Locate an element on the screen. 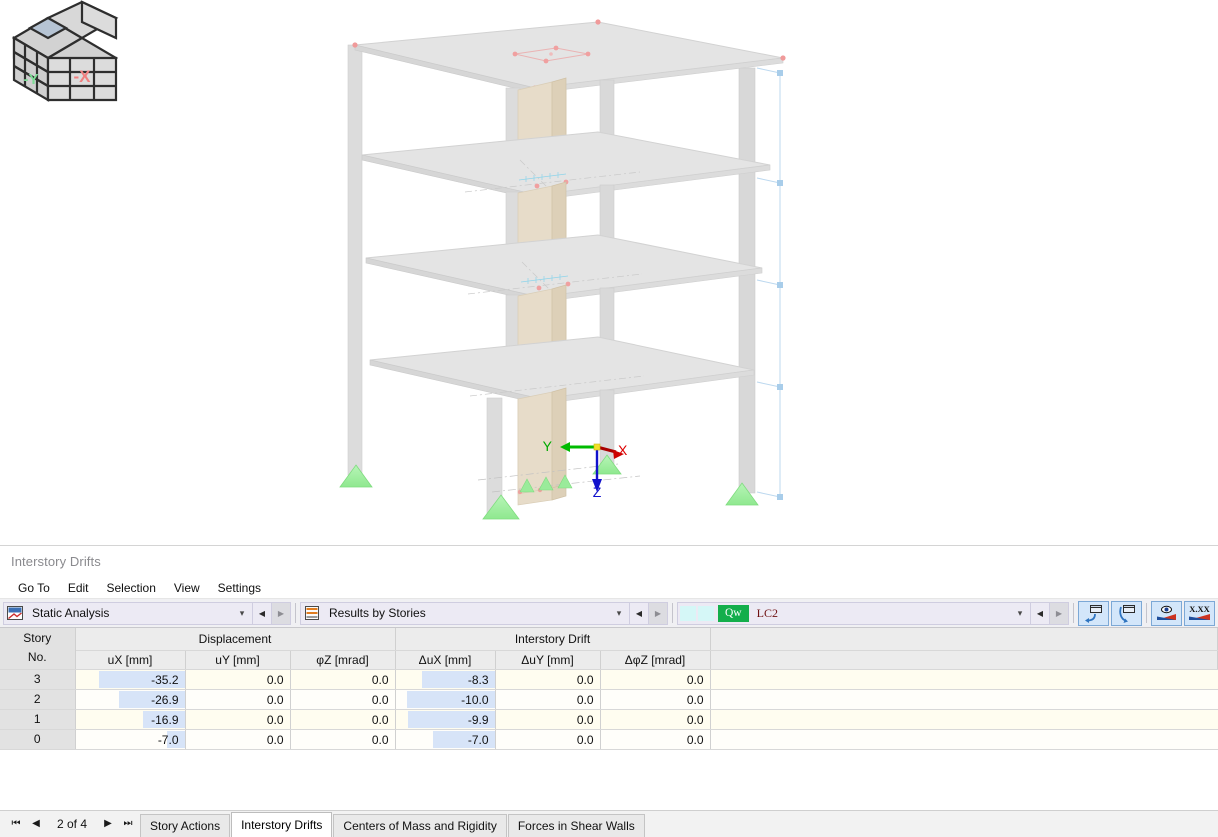  loadcase-next-button: ▶ is located at coordinates (1059, 613).